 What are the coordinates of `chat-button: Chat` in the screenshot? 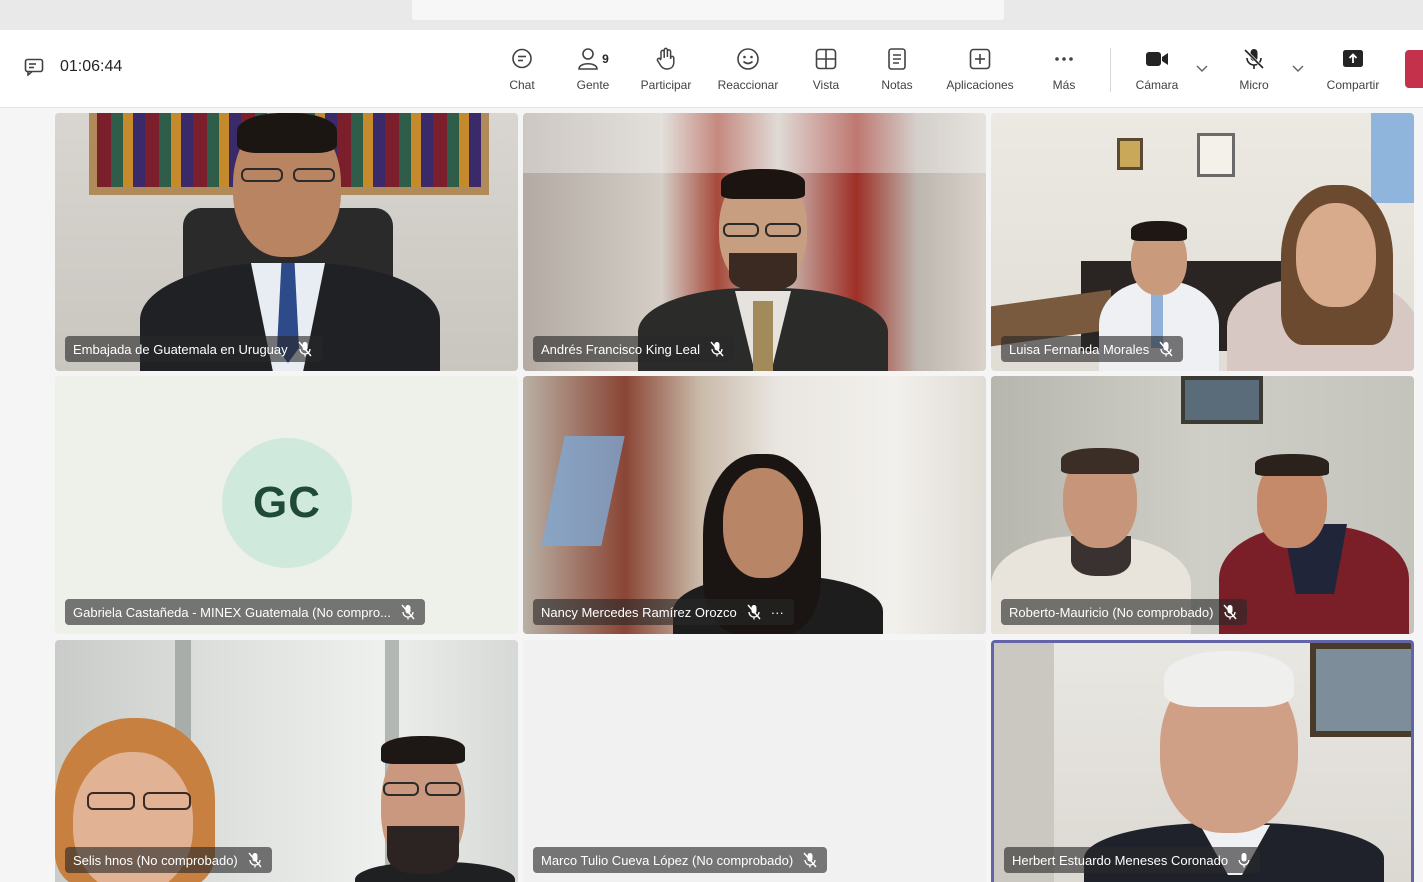 It's located at (522, 71).